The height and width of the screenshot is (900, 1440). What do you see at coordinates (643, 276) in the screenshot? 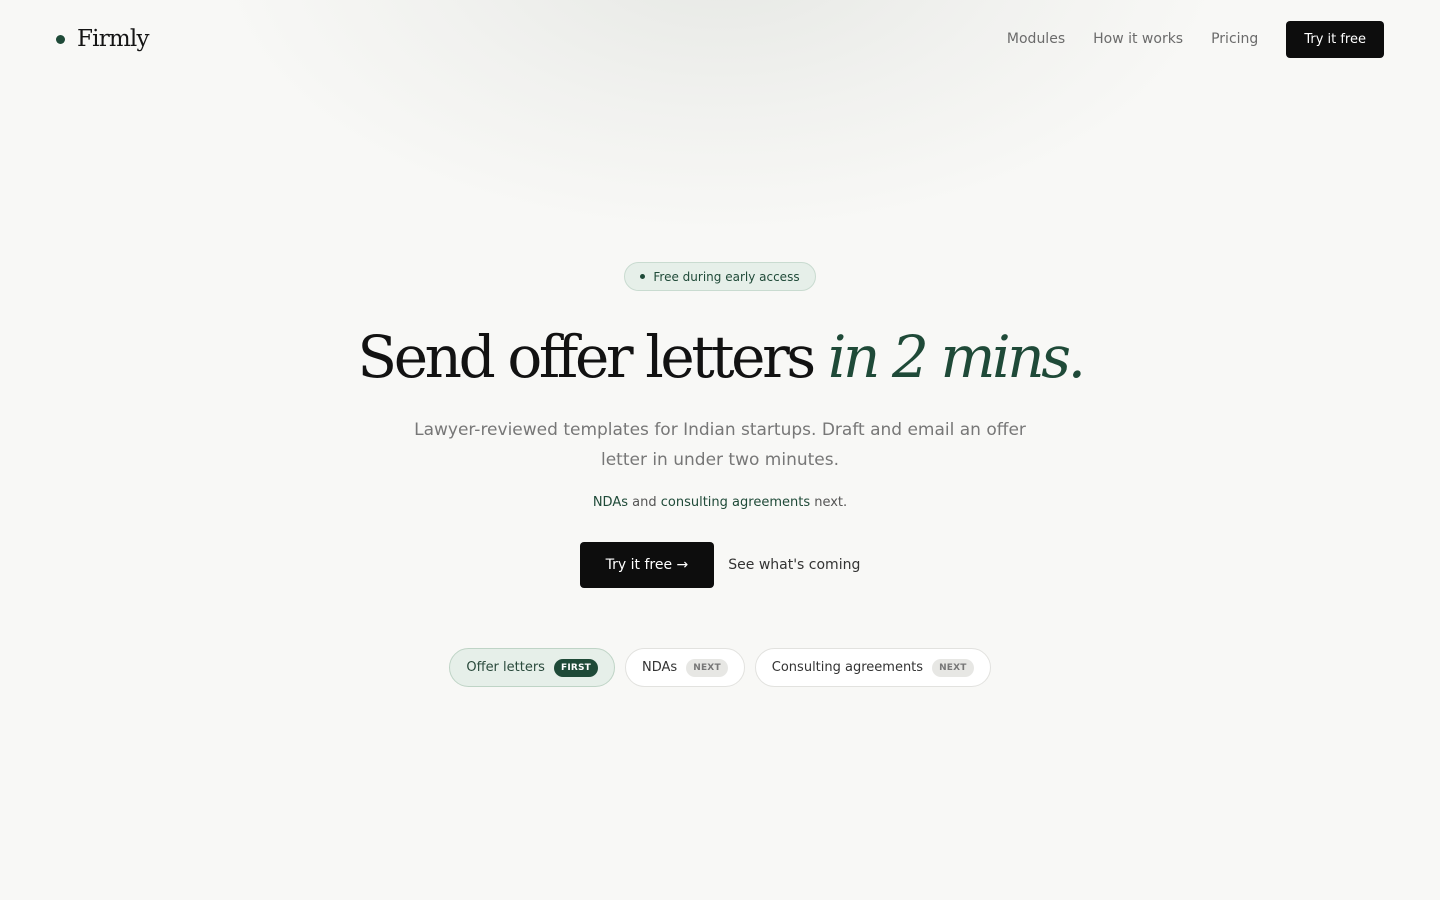
I see `status-dot-icon` at bounding box center [643, 276].